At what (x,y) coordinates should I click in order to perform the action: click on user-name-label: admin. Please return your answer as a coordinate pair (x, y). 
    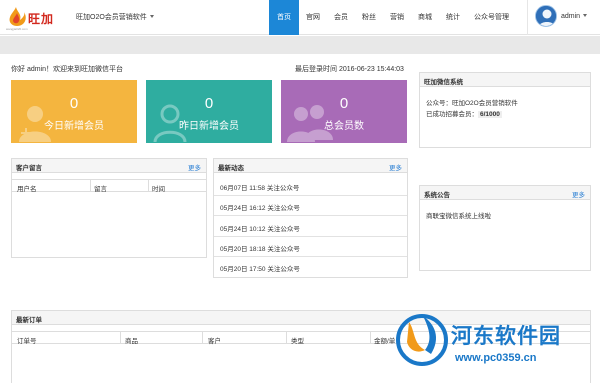
    Looking at the image, I should click on (571, 16).